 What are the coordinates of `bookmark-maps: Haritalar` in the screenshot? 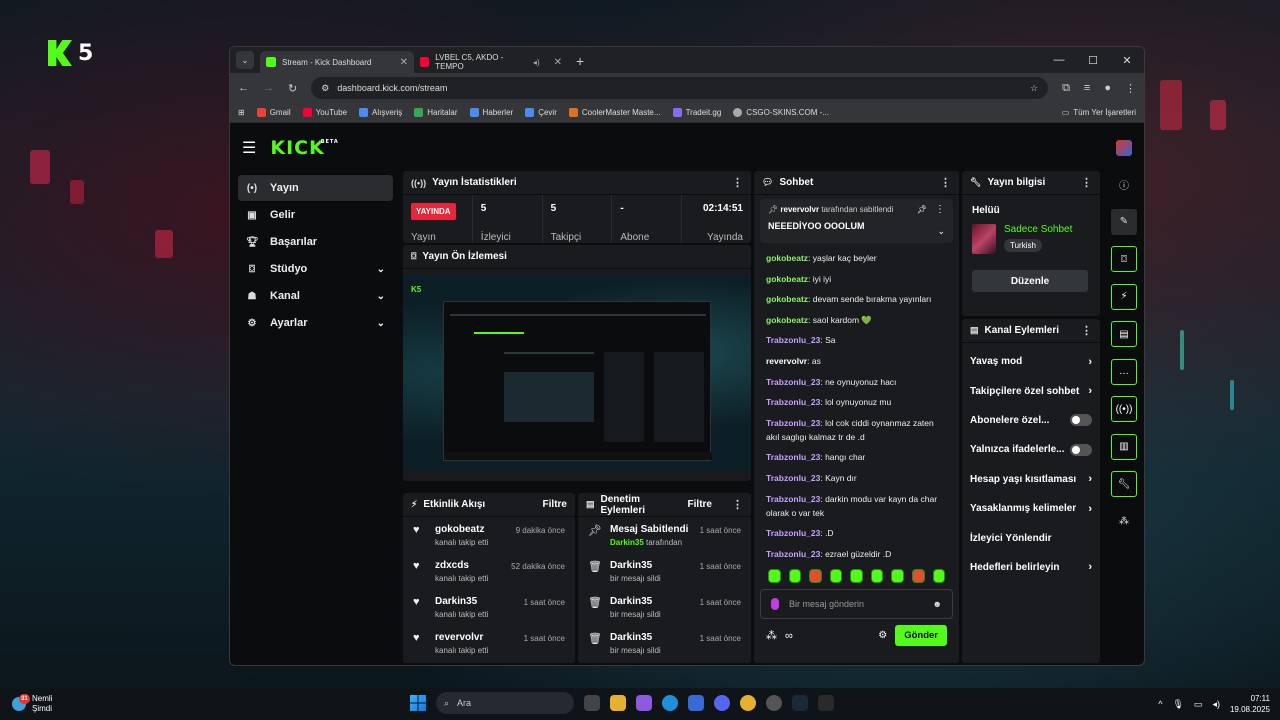 It's located at (436, 112).